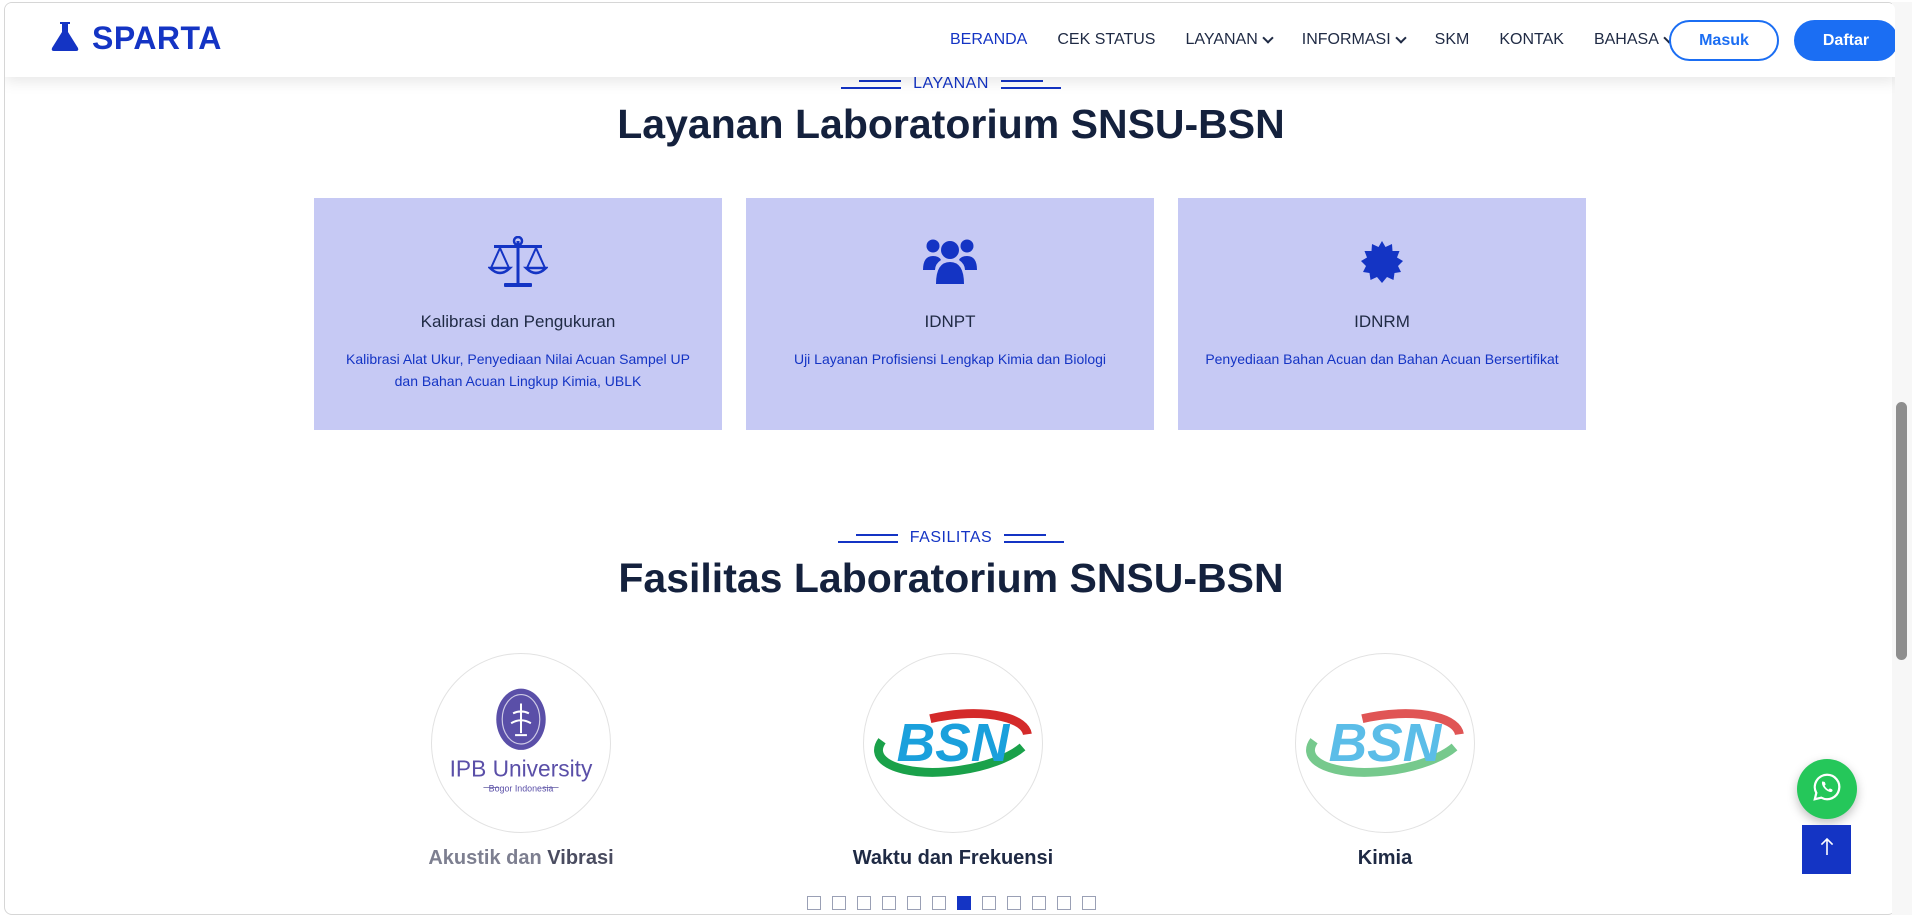  What do you see at coordinates (485, 858) in the screenshot?
I see `facility-name-part1: Akustik dan` at bounding box center [485, 858].